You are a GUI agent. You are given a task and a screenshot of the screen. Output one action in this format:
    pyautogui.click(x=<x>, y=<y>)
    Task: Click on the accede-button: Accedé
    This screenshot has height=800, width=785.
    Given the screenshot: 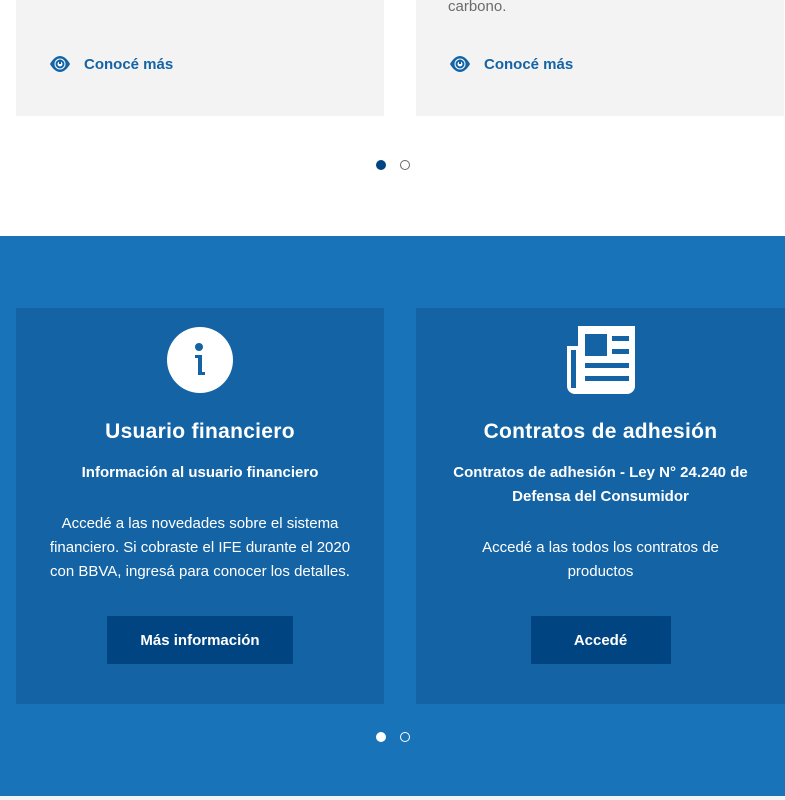 What is the action you would take?
    pyautogui.click(x=600, y=640)
    